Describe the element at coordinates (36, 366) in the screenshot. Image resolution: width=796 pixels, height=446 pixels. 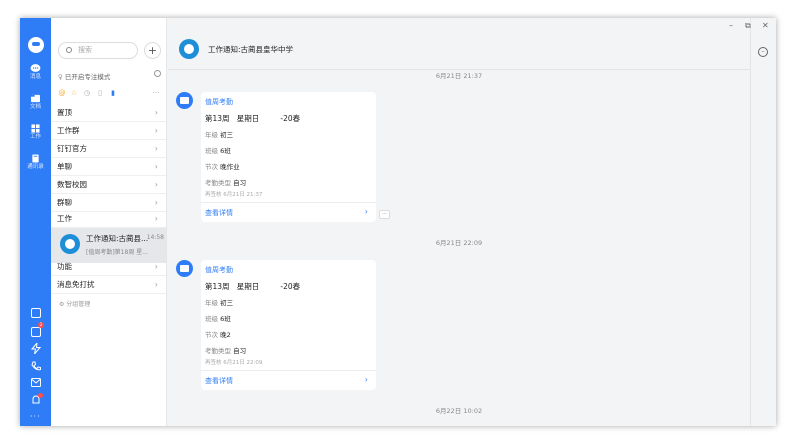
I see `phone-icon` at that location.